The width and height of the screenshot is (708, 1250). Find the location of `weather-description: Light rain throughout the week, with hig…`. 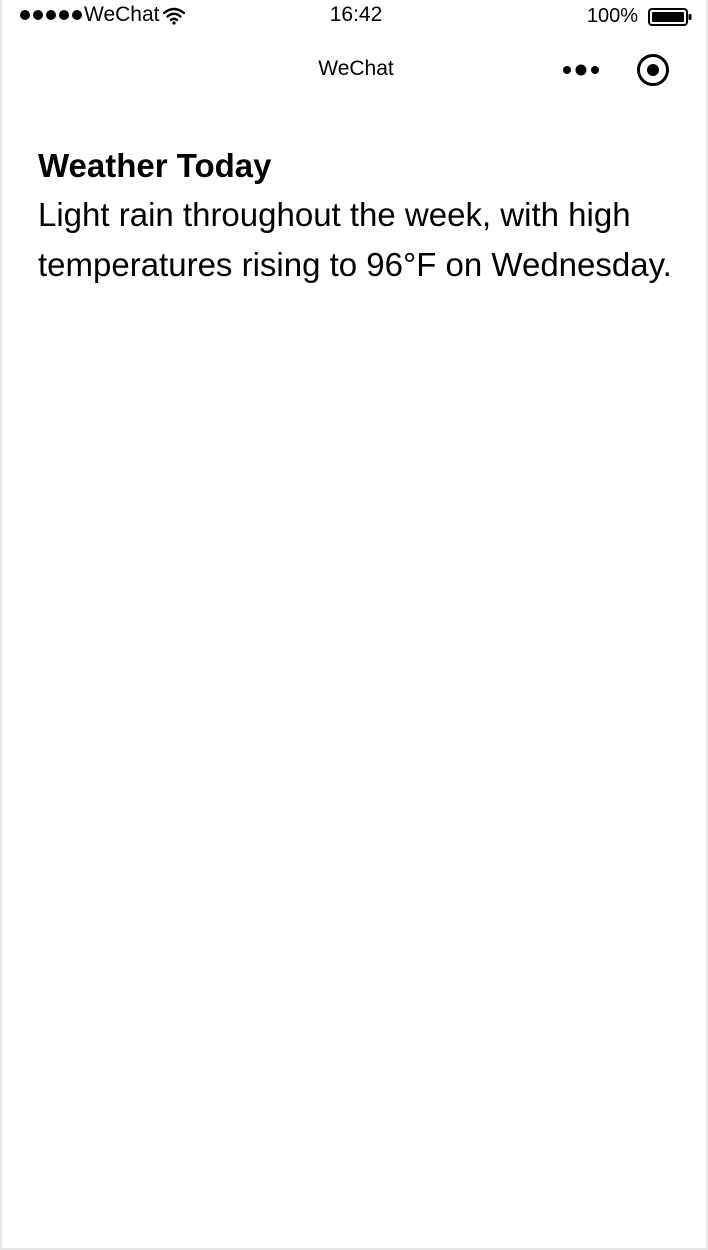

weather-description: Light rain throughout the week, with hig… is located at coordinates (355, 239).